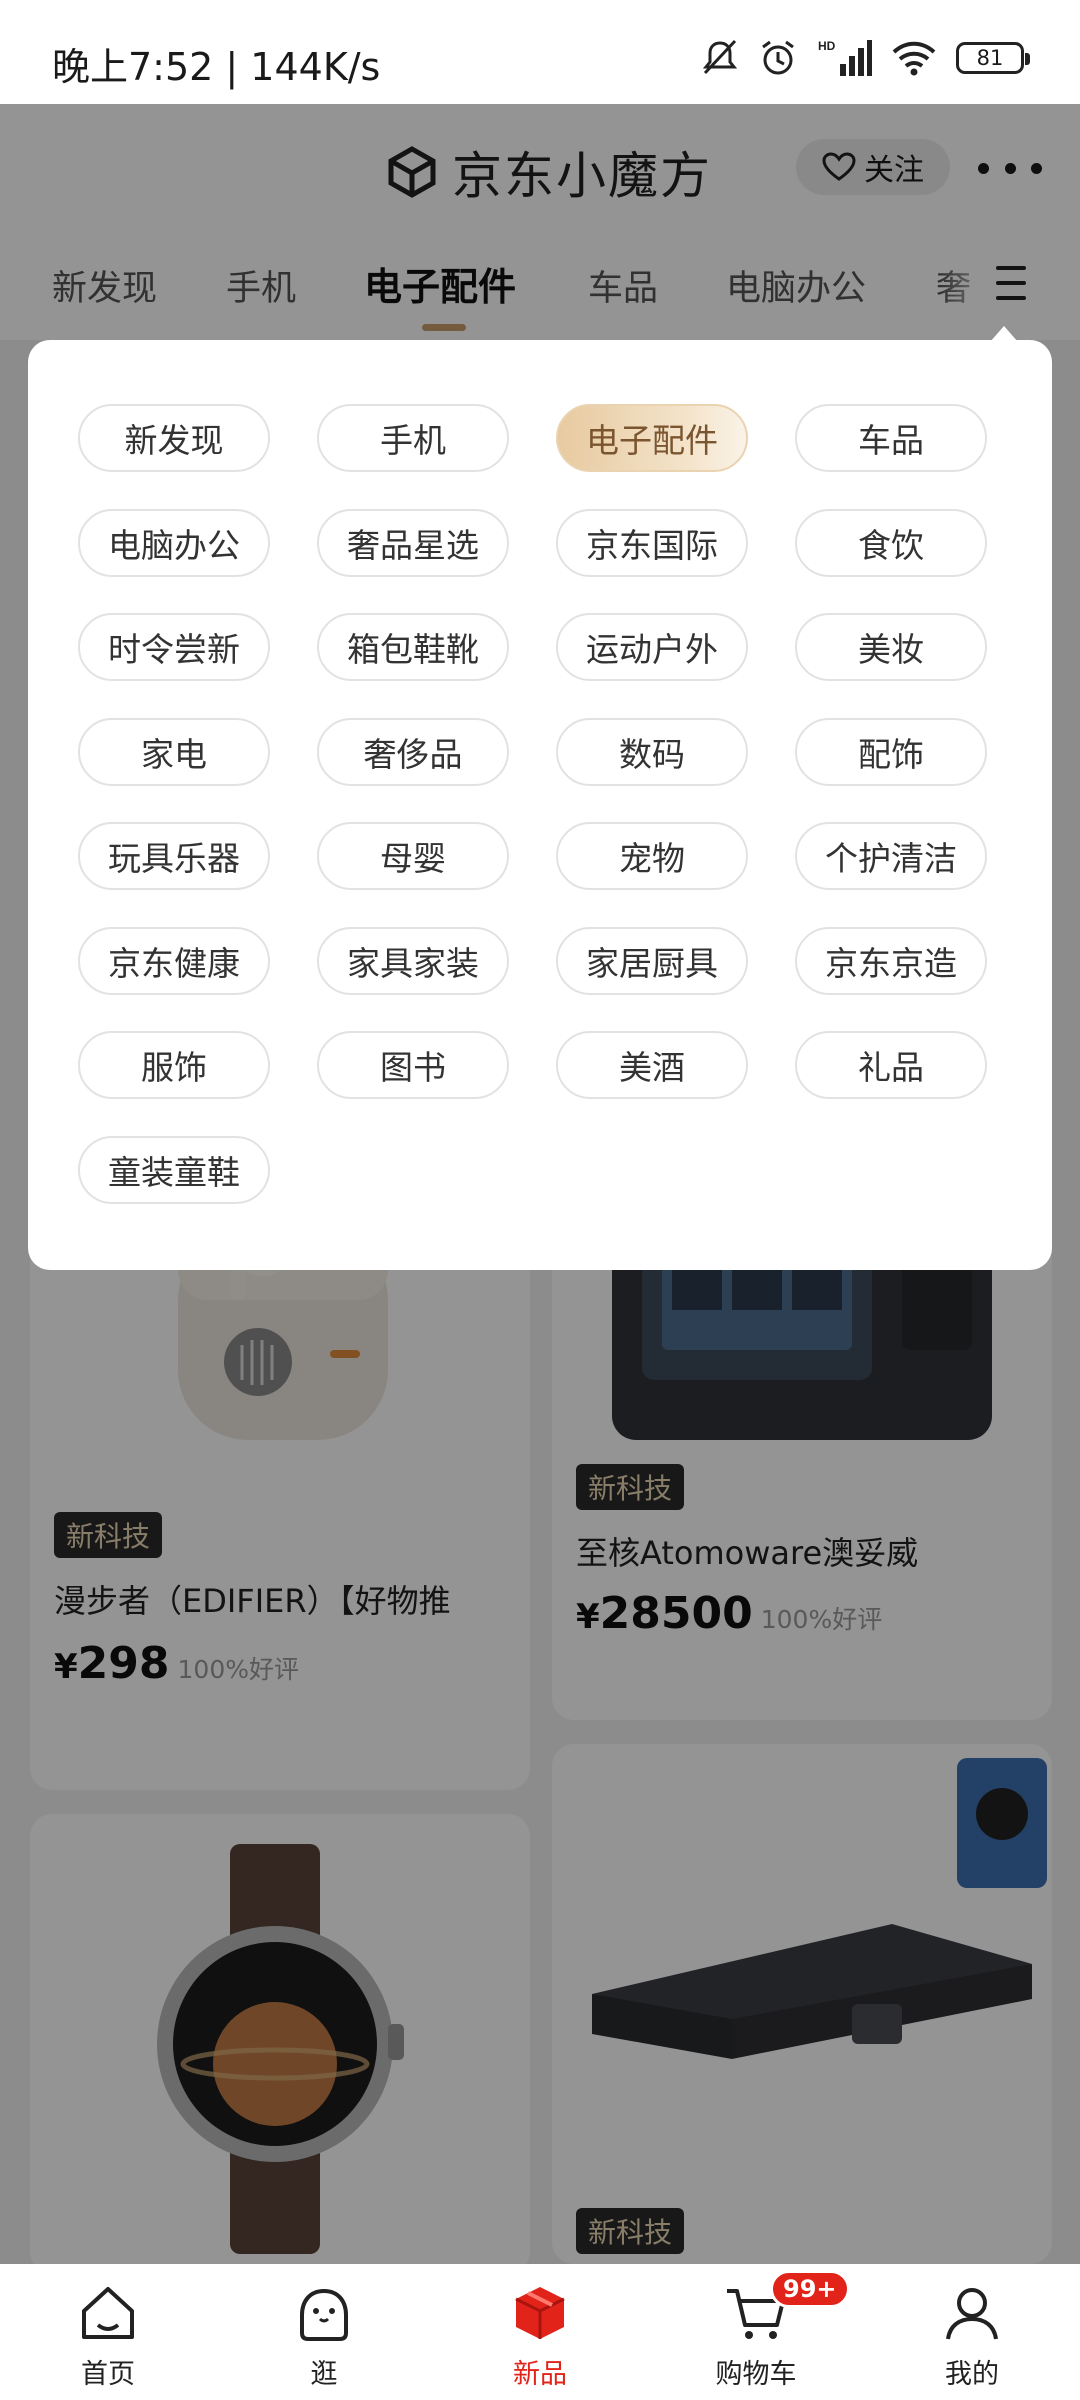  What do you see at coordinates (778, 57) in the screenshot?
I see `alarm-icon` at bounding box center [778, 57].